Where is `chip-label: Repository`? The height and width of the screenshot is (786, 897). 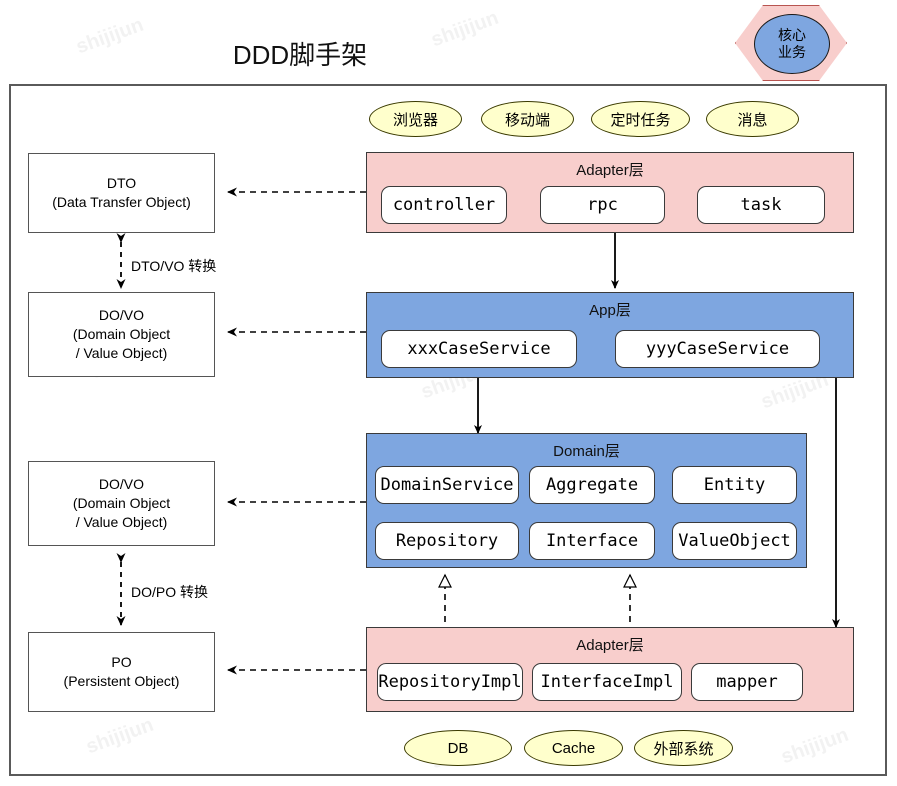
chip-label: Repository is located at coordinates (447, 541).